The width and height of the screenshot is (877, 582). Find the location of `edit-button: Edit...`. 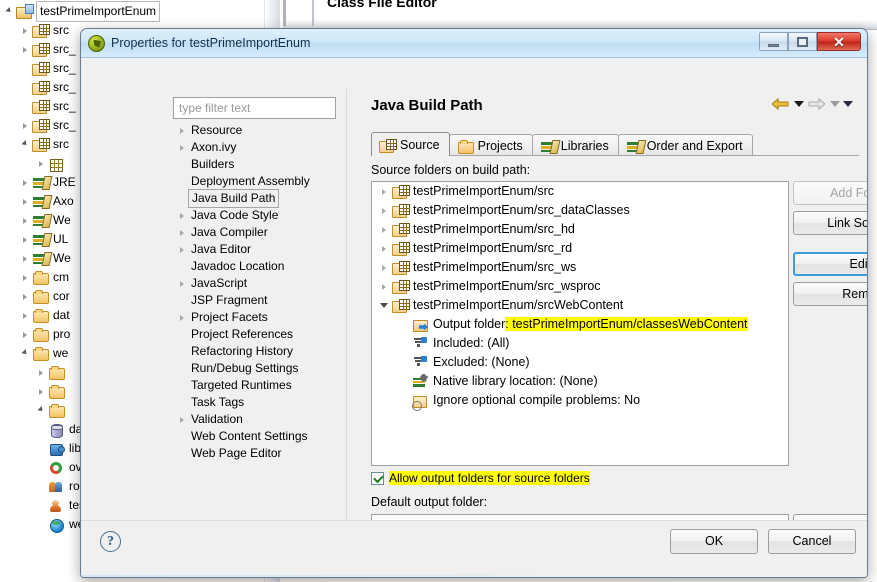

edit-button: Edit... is located at coordinates (830, 264).